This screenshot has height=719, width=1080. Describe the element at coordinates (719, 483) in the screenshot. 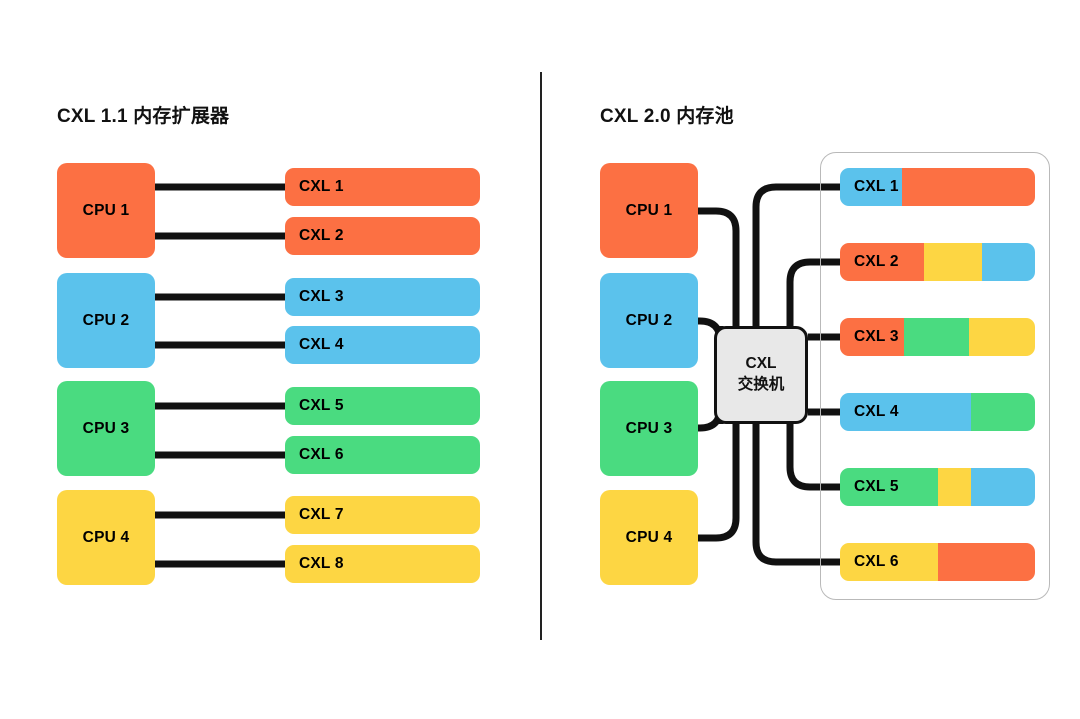

I see `wire-cpu4-to-switch` at that location.